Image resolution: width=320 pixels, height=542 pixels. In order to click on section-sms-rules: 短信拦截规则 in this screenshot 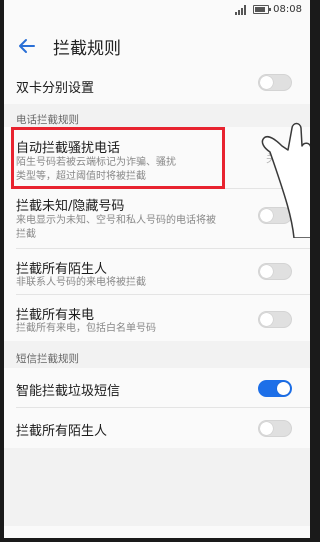, I will do `click(47, 359)`.